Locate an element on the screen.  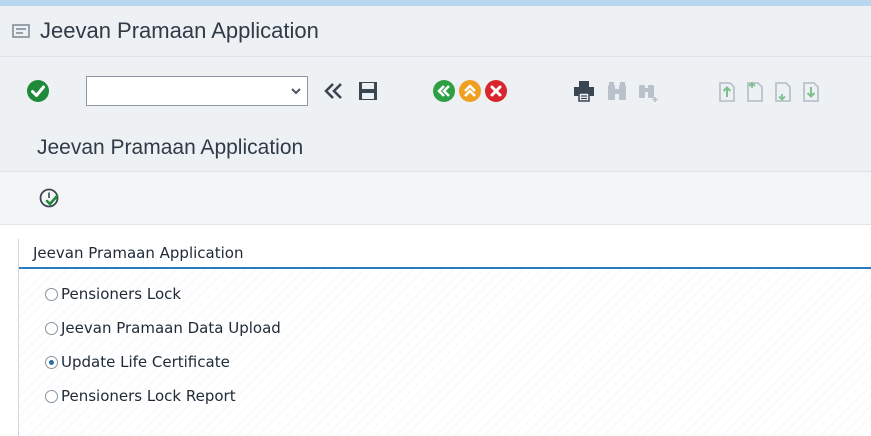
window-title: Jeevan Pramaan Application is located at coordinates (179, 30).